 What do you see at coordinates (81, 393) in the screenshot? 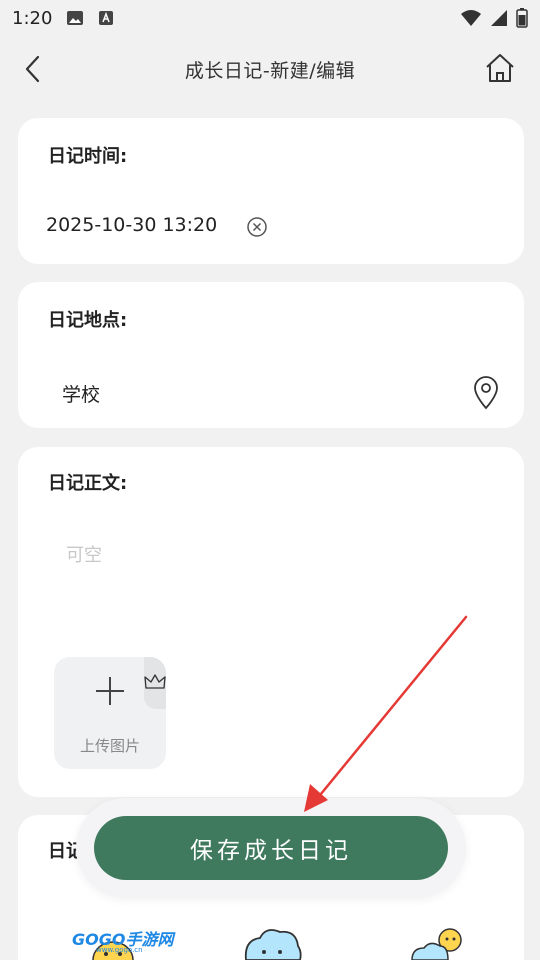
I see `location-value: 学校` at bounding box center [81, 393].